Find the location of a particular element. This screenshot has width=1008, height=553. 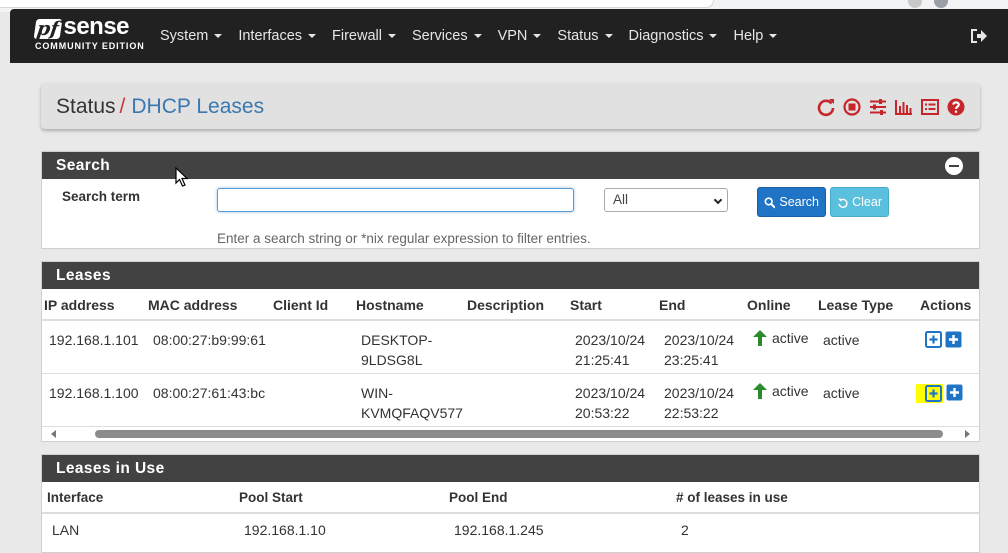

pfsense-logo: pf sense COMMUNITY EDITION is located at coordinates (89, 33).